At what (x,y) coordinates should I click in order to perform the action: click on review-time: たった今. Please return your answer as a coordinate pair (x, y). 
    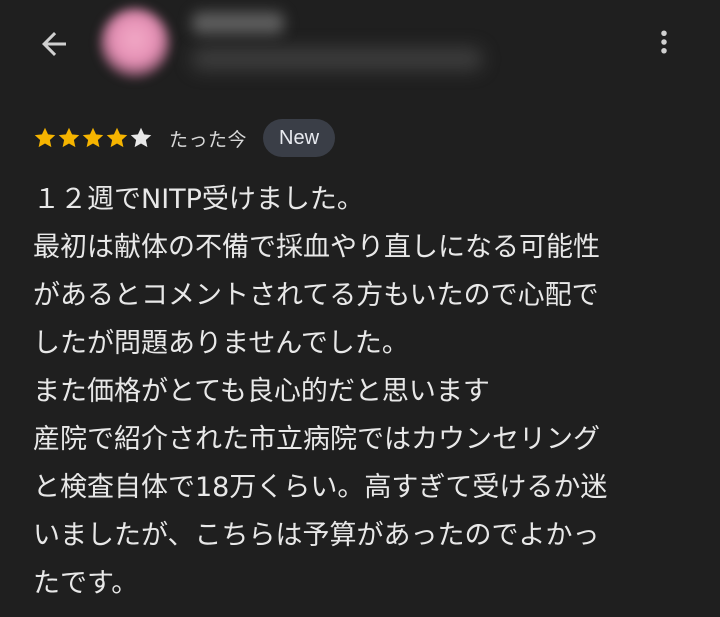
    Looking at the image, I should click on (208, 139).